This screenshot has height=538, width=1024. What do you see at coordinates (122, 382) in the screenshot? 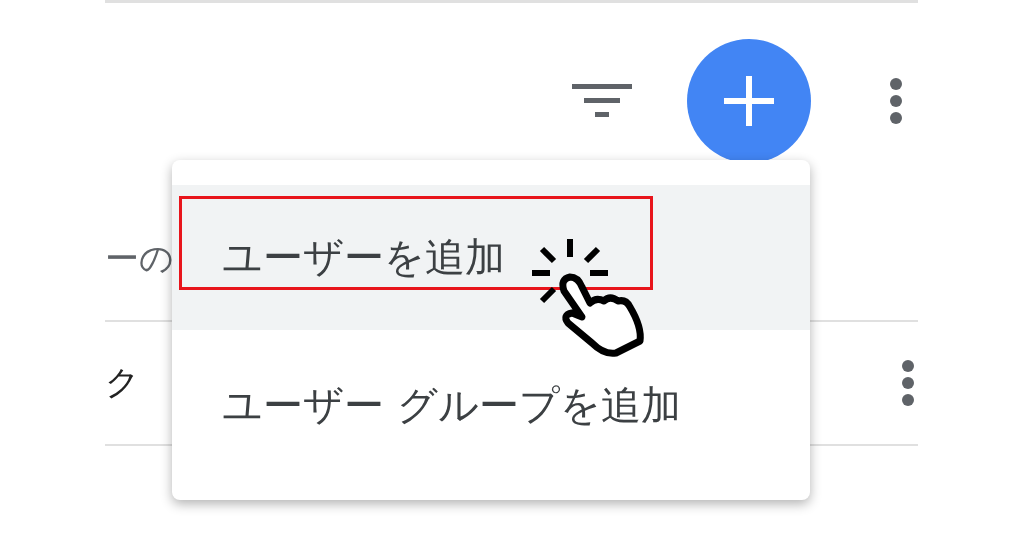
I see `row-label: ク` at bounding box center [122, 382].